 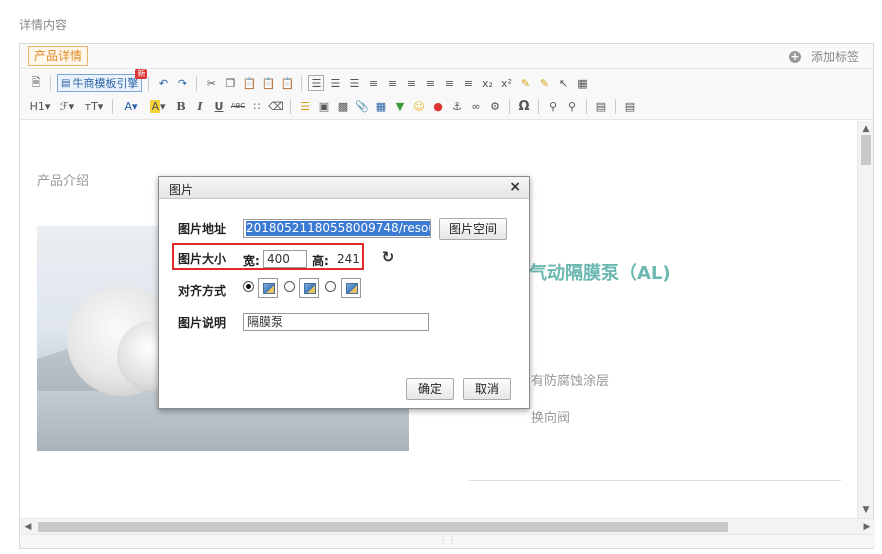 I want to click on add-tag-button: + 添加标签, so click(x=823, y=56).